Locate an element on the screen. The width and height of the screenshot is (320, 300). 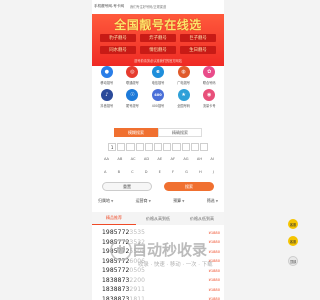
operator-item: ♪ 抖音靓号 is located at coordinates (107, 98).